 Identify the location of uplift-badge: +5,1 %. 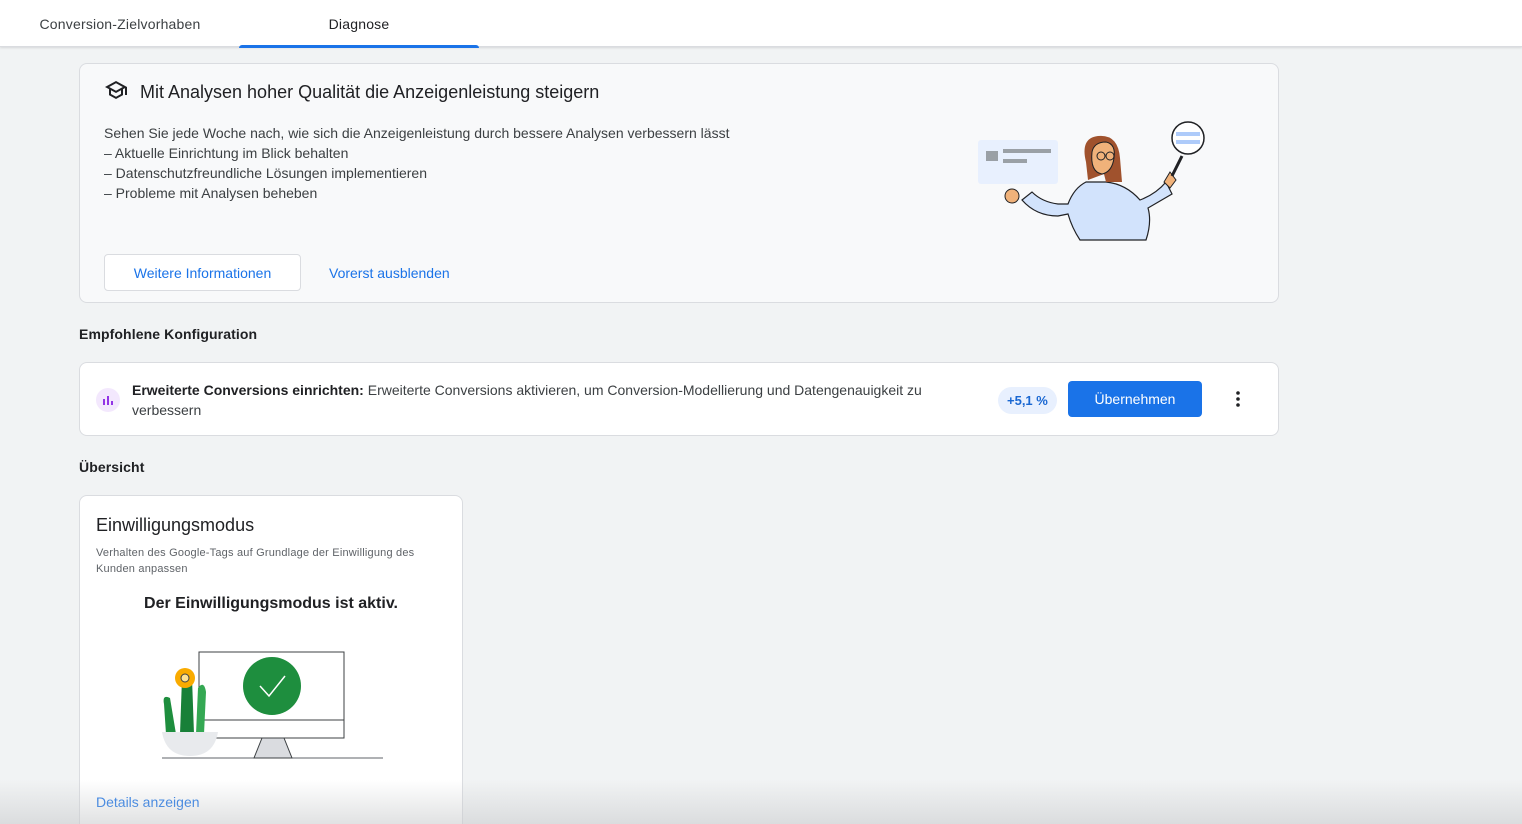
(1027, 400).